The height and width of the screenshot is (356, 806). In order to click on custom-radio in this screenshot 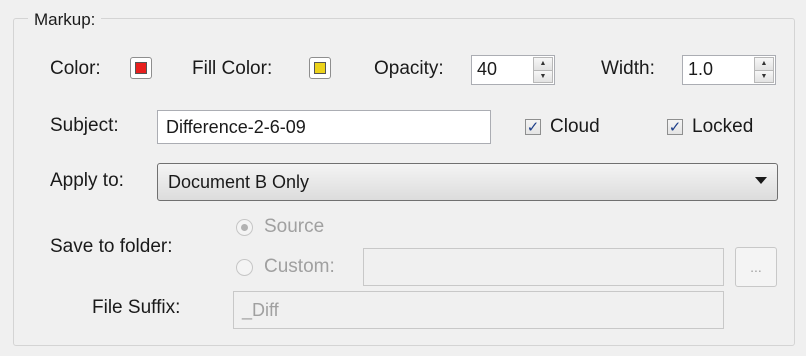, I will do `click(244, 267)`.